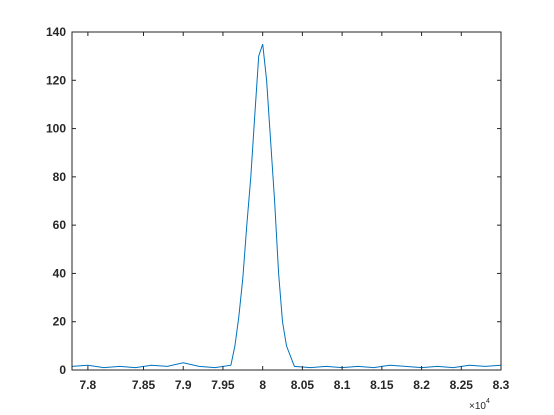 Image resolution: width=554 pixels, height=415 pixels. What do you see at coordinates (342, 385) in the screenshot?
I see `x-tick-label: 8.1` at bounding box center [342, 385].